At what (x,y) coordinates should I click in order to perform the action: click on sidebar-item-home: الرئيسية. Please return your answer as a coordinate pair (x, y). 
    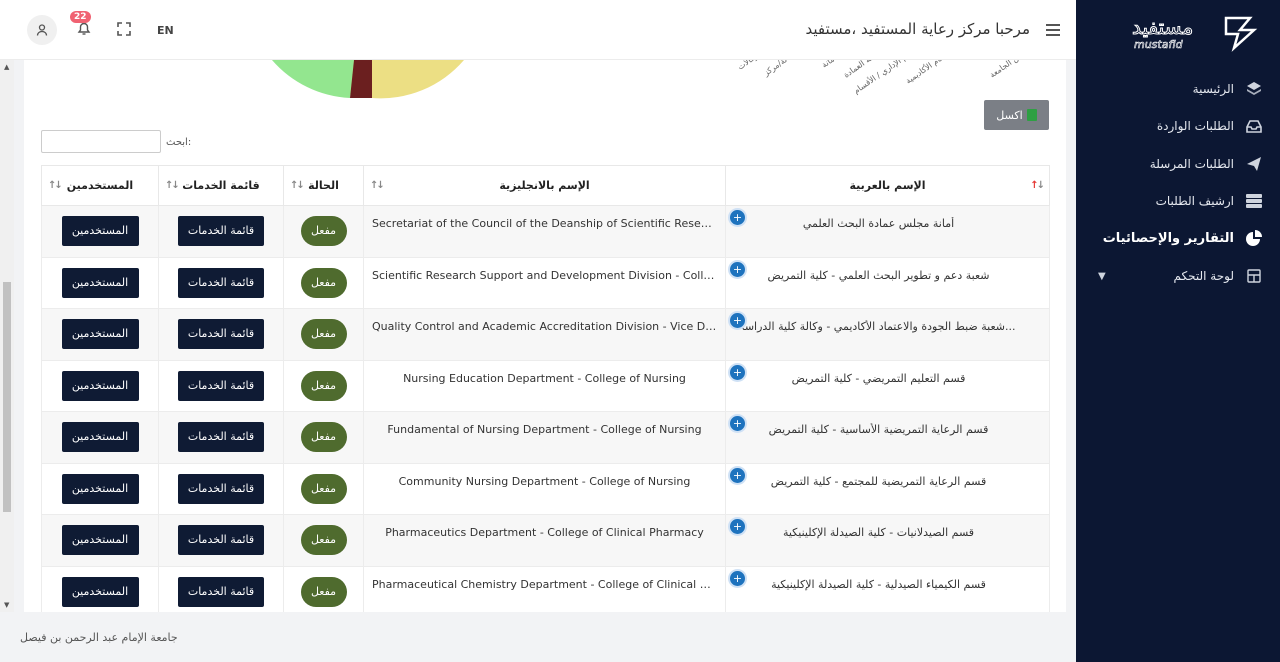
    Looking at the image, I should click on (1178, 89).